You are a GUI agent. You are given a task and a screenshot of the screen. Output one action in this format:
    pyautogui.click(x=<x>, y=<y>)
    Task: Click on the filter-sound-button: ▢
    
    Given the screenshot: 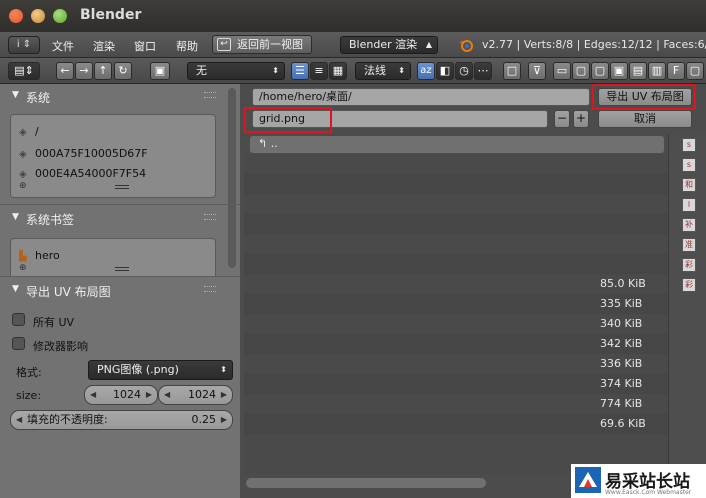 What is the action you would take?
    pyautogui.click(x=695, y=71)
    